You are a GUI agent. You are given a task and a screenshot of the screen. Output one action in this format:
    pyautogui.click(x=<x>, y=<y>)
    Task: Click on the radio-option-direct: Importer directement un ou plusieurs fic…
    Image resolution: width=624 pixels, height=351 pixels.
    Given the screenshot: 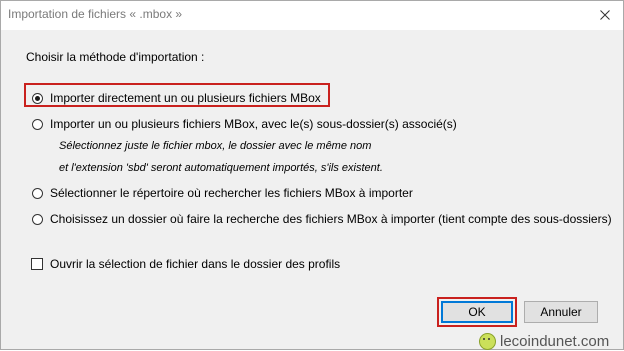 What is the action you would take?
    pyautogui.click(x=176, y=98)
    